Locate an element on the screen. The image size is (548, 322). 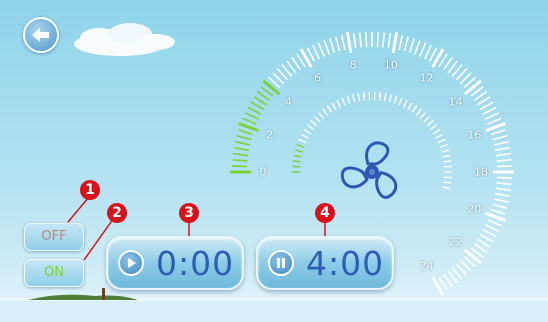
pause-icon is located at coordinates (281, 263).